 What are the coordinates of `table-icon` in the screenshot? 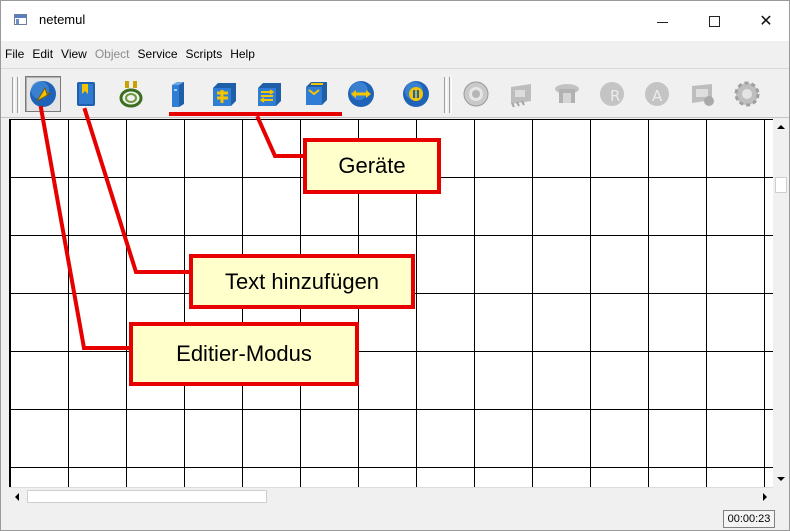 It's located at (567, 93).